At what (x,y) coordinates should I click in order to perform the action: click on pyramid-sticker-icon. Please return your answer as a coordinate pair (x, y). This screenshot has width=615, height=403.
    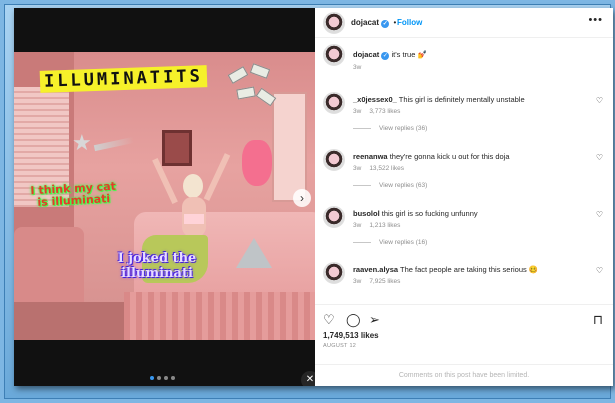
    Looking at the image, I should click on (254, 253).